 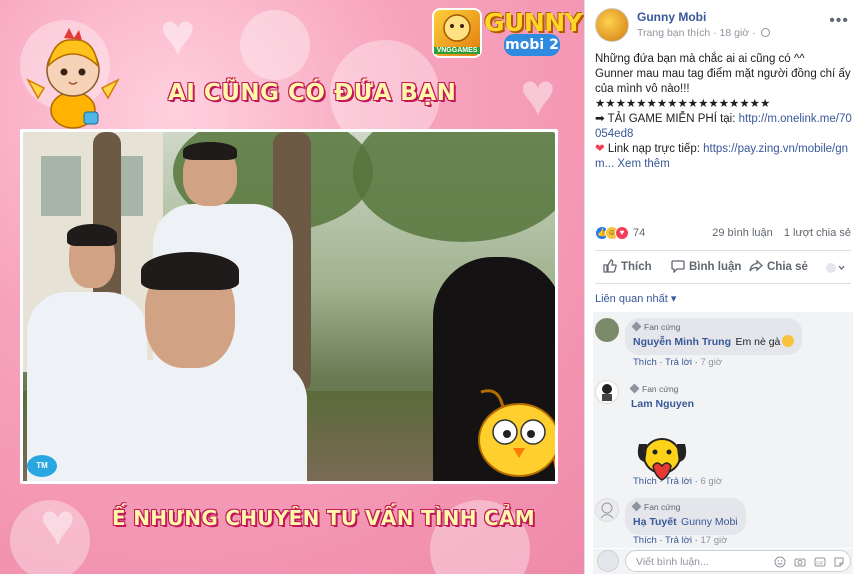 What do you see at coordinates (758, 342) in the screenshot?
I see `comment-text: Em nè gà` at bounding box center [758, 342].